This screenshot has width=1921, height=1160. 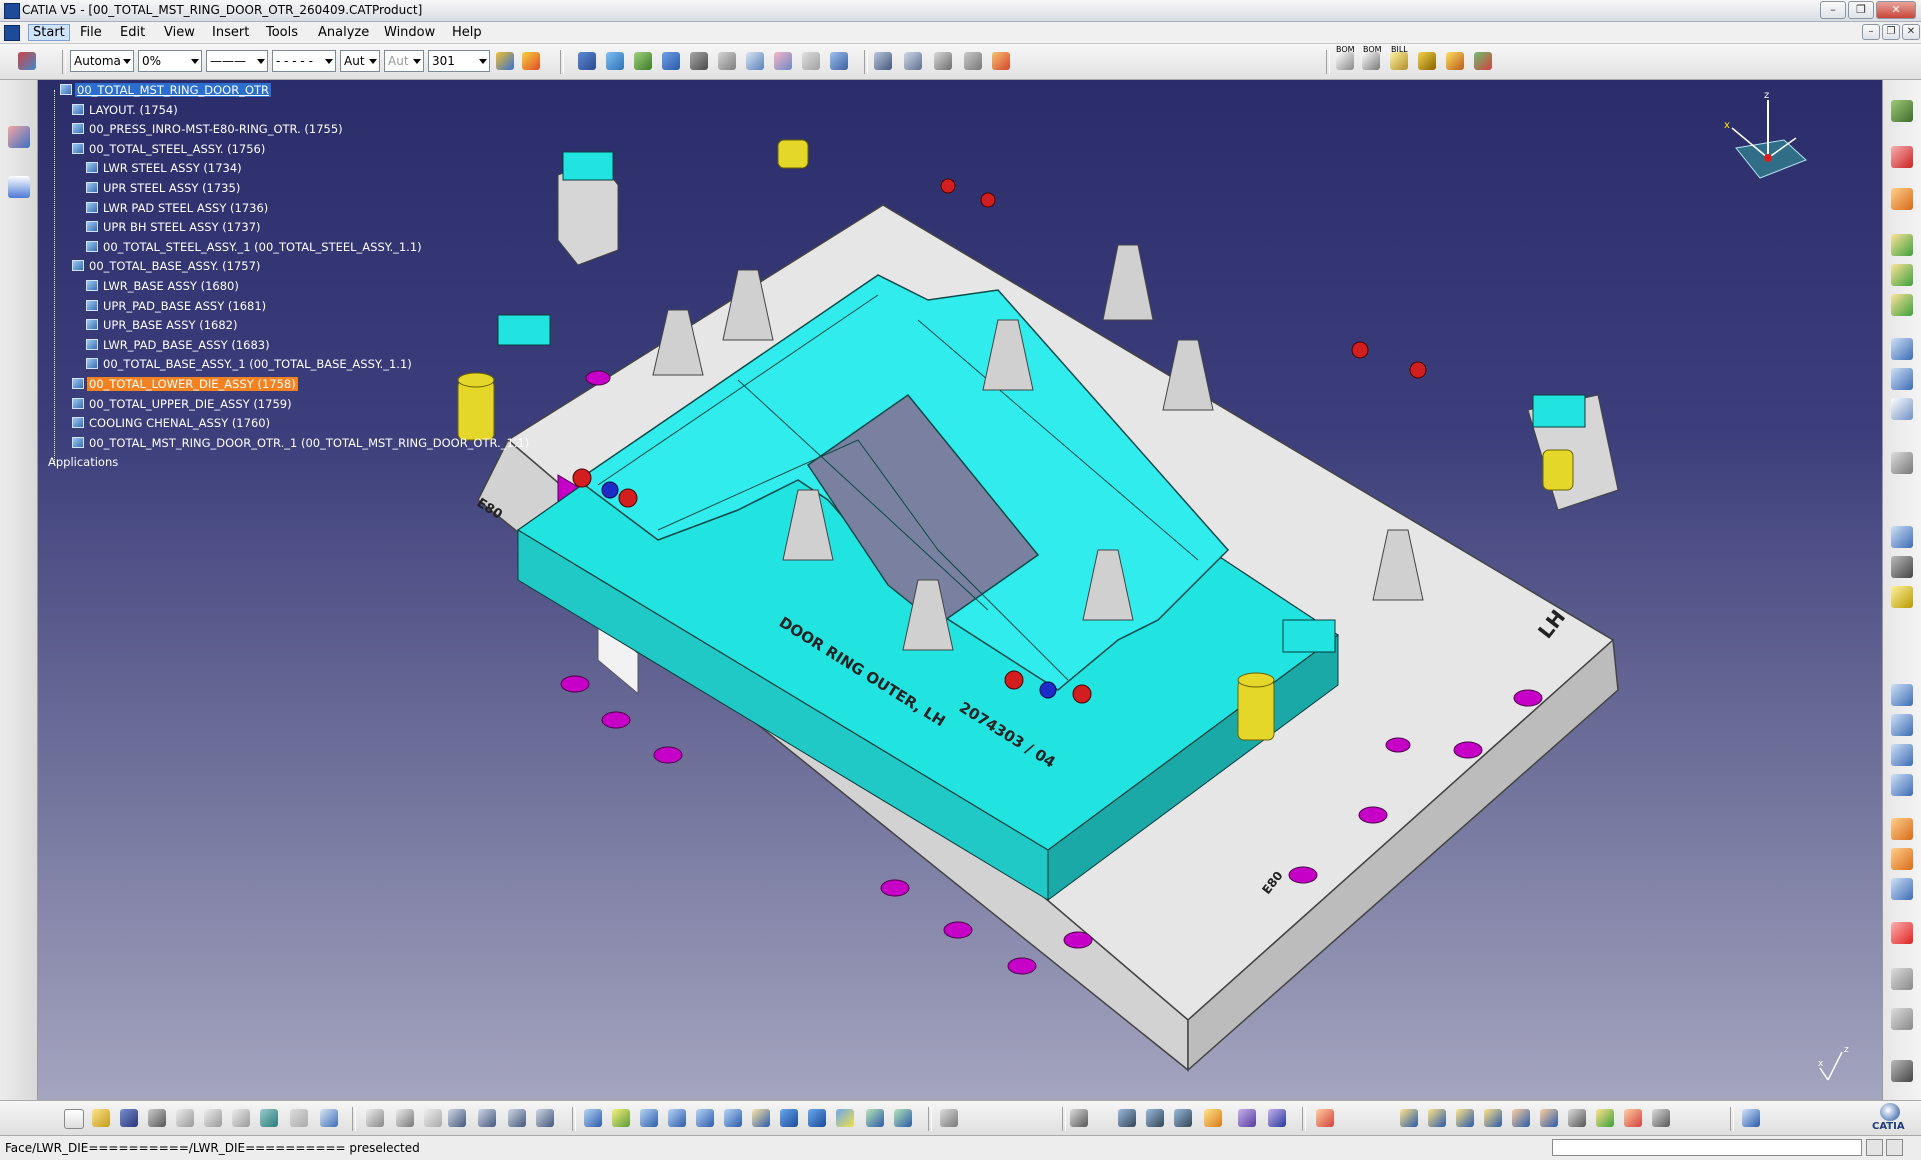 I want to click on tree-item: UPR STEEL ASSY (1735), so click(x=164, y=188).